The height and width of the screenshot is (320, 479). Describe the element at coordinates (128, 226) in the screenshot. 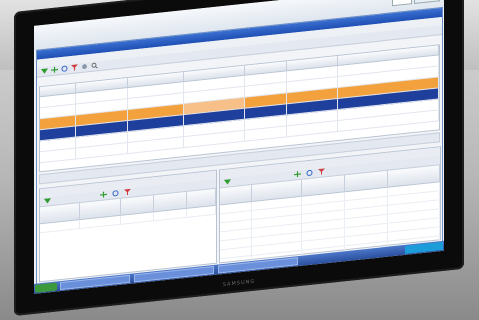

I see `left-detail-panel` at that location.